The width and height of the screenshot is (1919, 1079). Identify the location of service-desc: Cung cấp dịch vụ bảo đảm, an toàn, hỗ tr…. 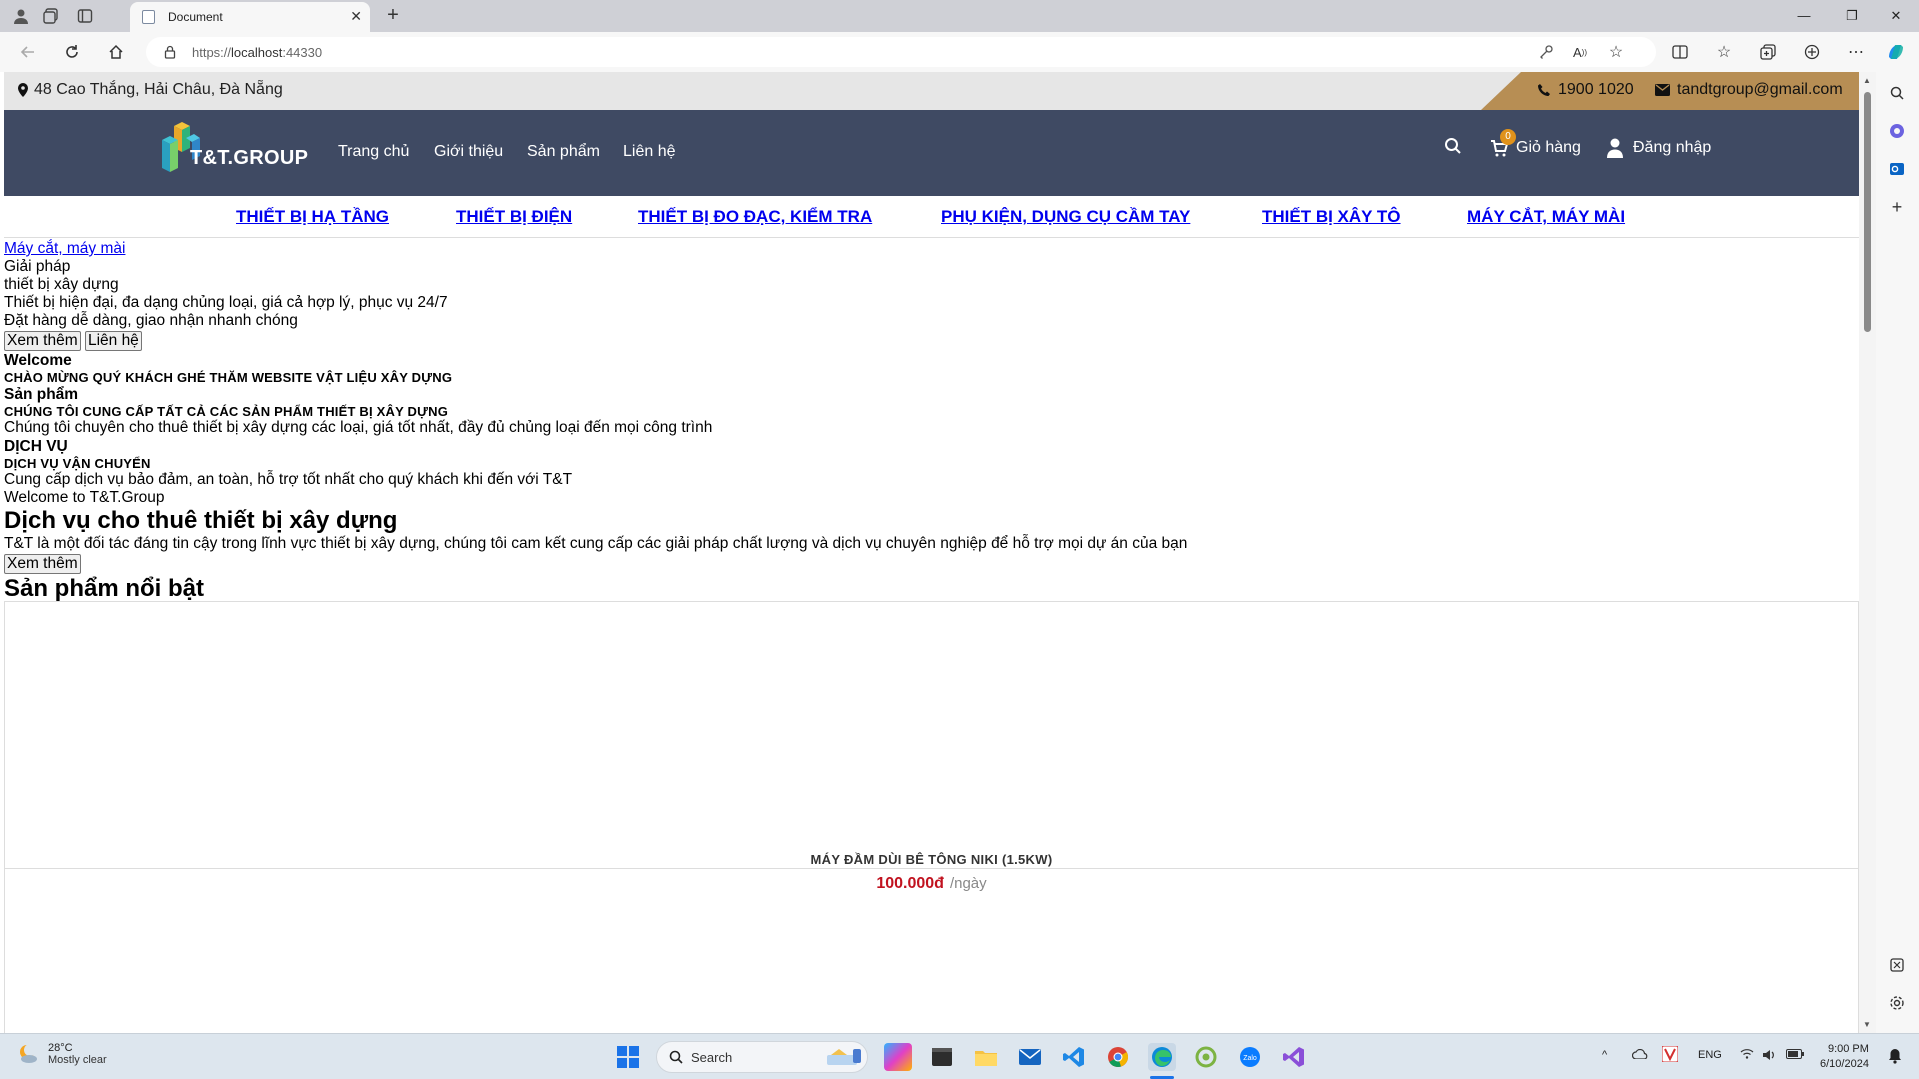
(288, 479).